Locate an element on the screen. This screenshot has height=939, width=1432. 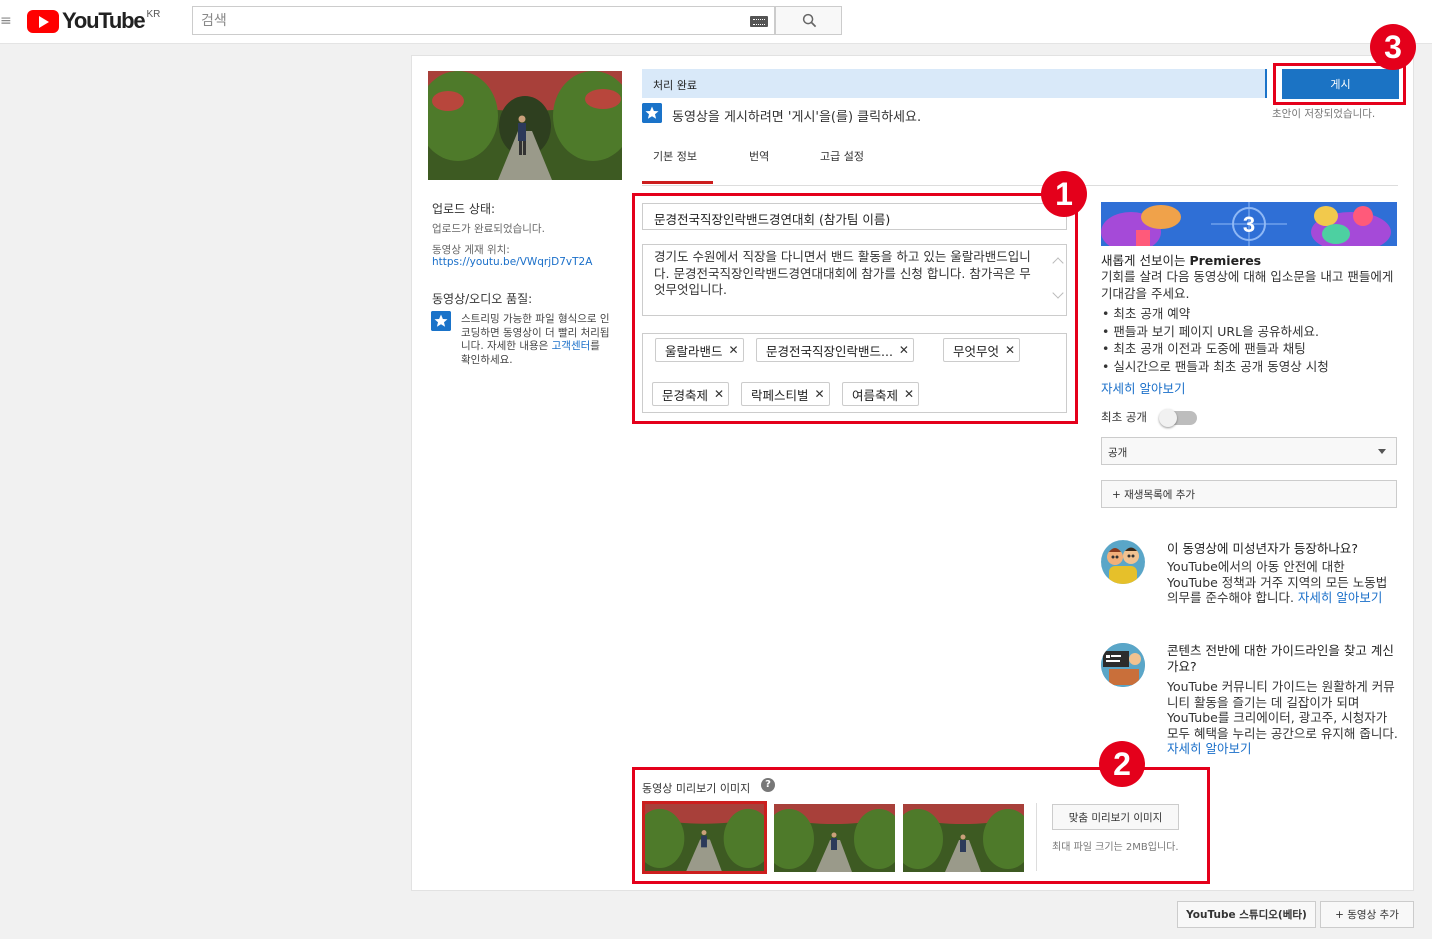
hamburger-menu-icon: ≡ is located at coordinates (7, 21).